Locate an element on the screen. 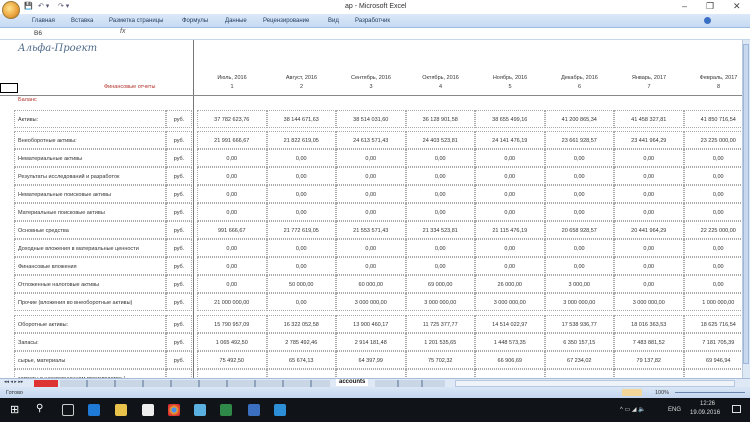 This screenshot has width=750, height=422. value-cell: 7 181 705,39 is located at coordinates (712, 342).